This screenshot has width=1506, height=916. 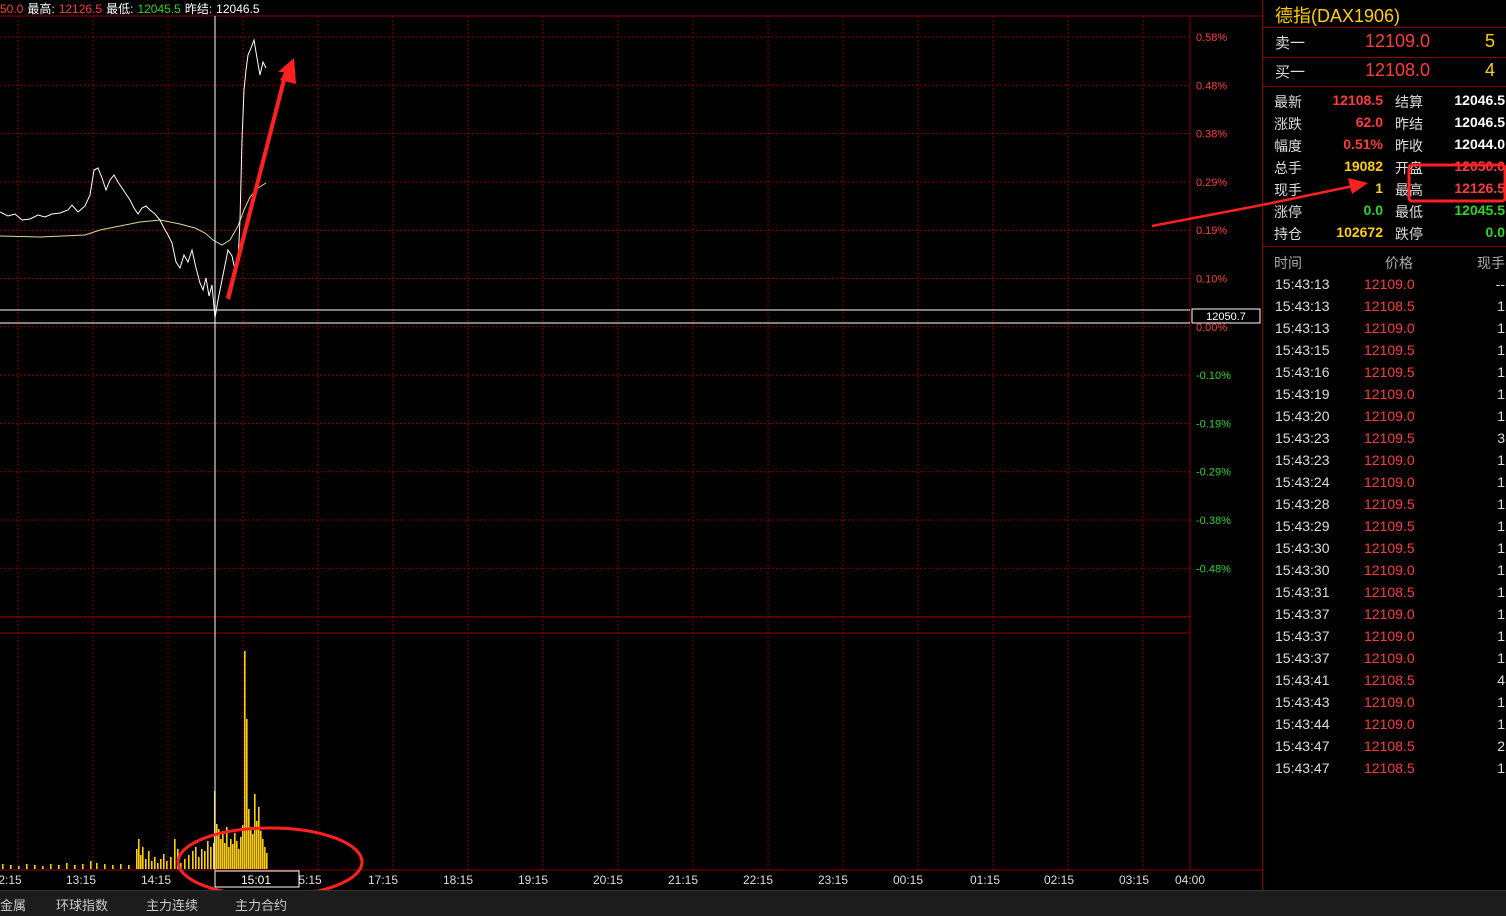 I want to click on percent-label: 0.19%, so click(x=1211, y=231).